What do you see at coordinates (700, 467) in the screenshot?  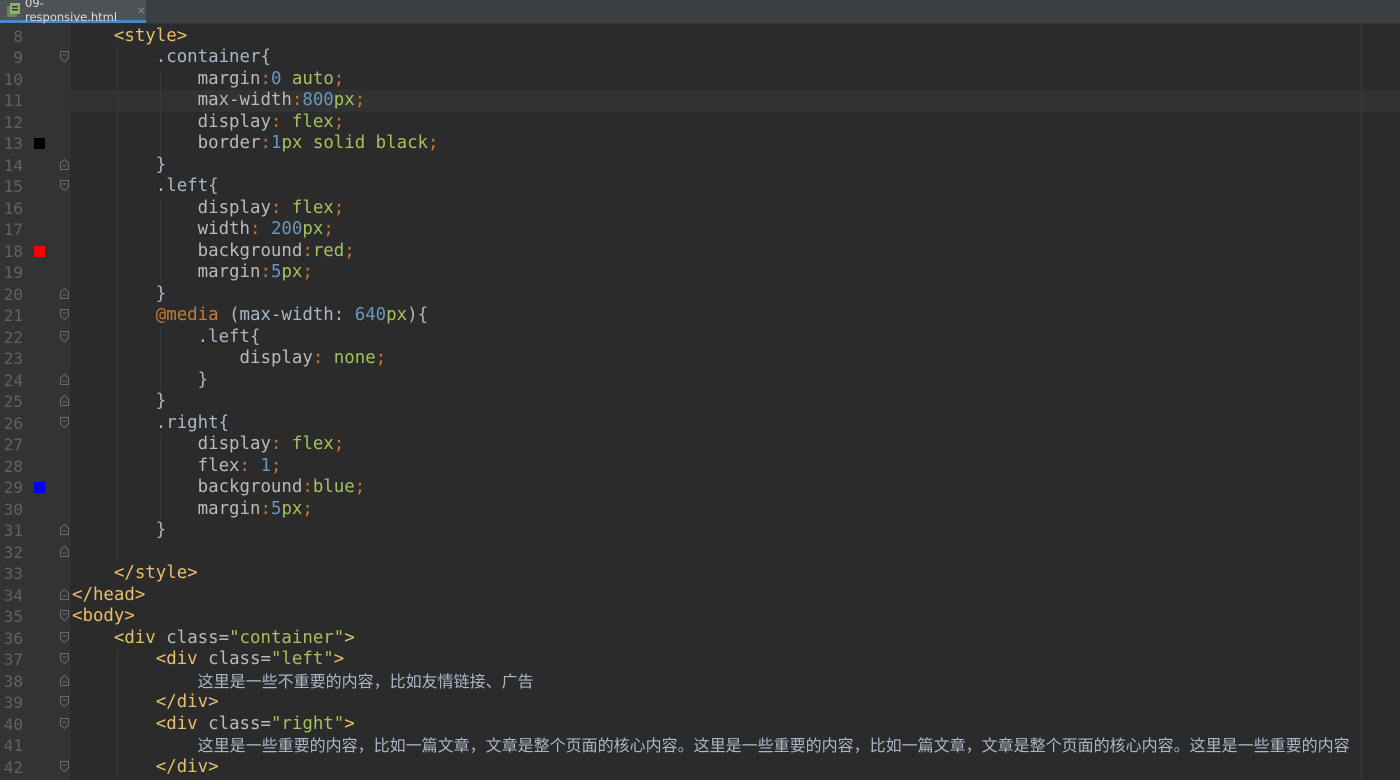 I see `code-line: 28 flex: 1;` at bounding box center [700, 467].